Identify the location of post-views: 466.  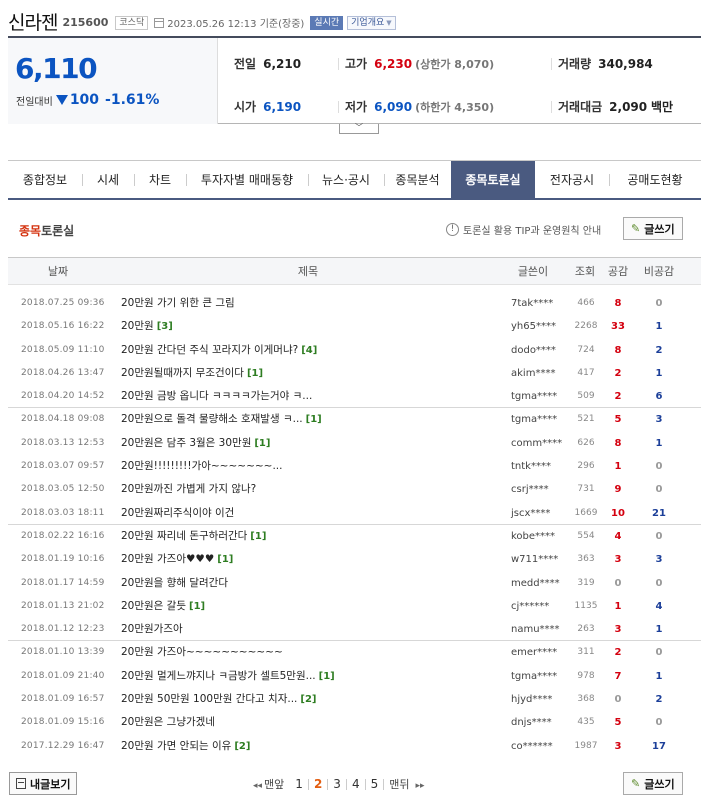
(586, 303).